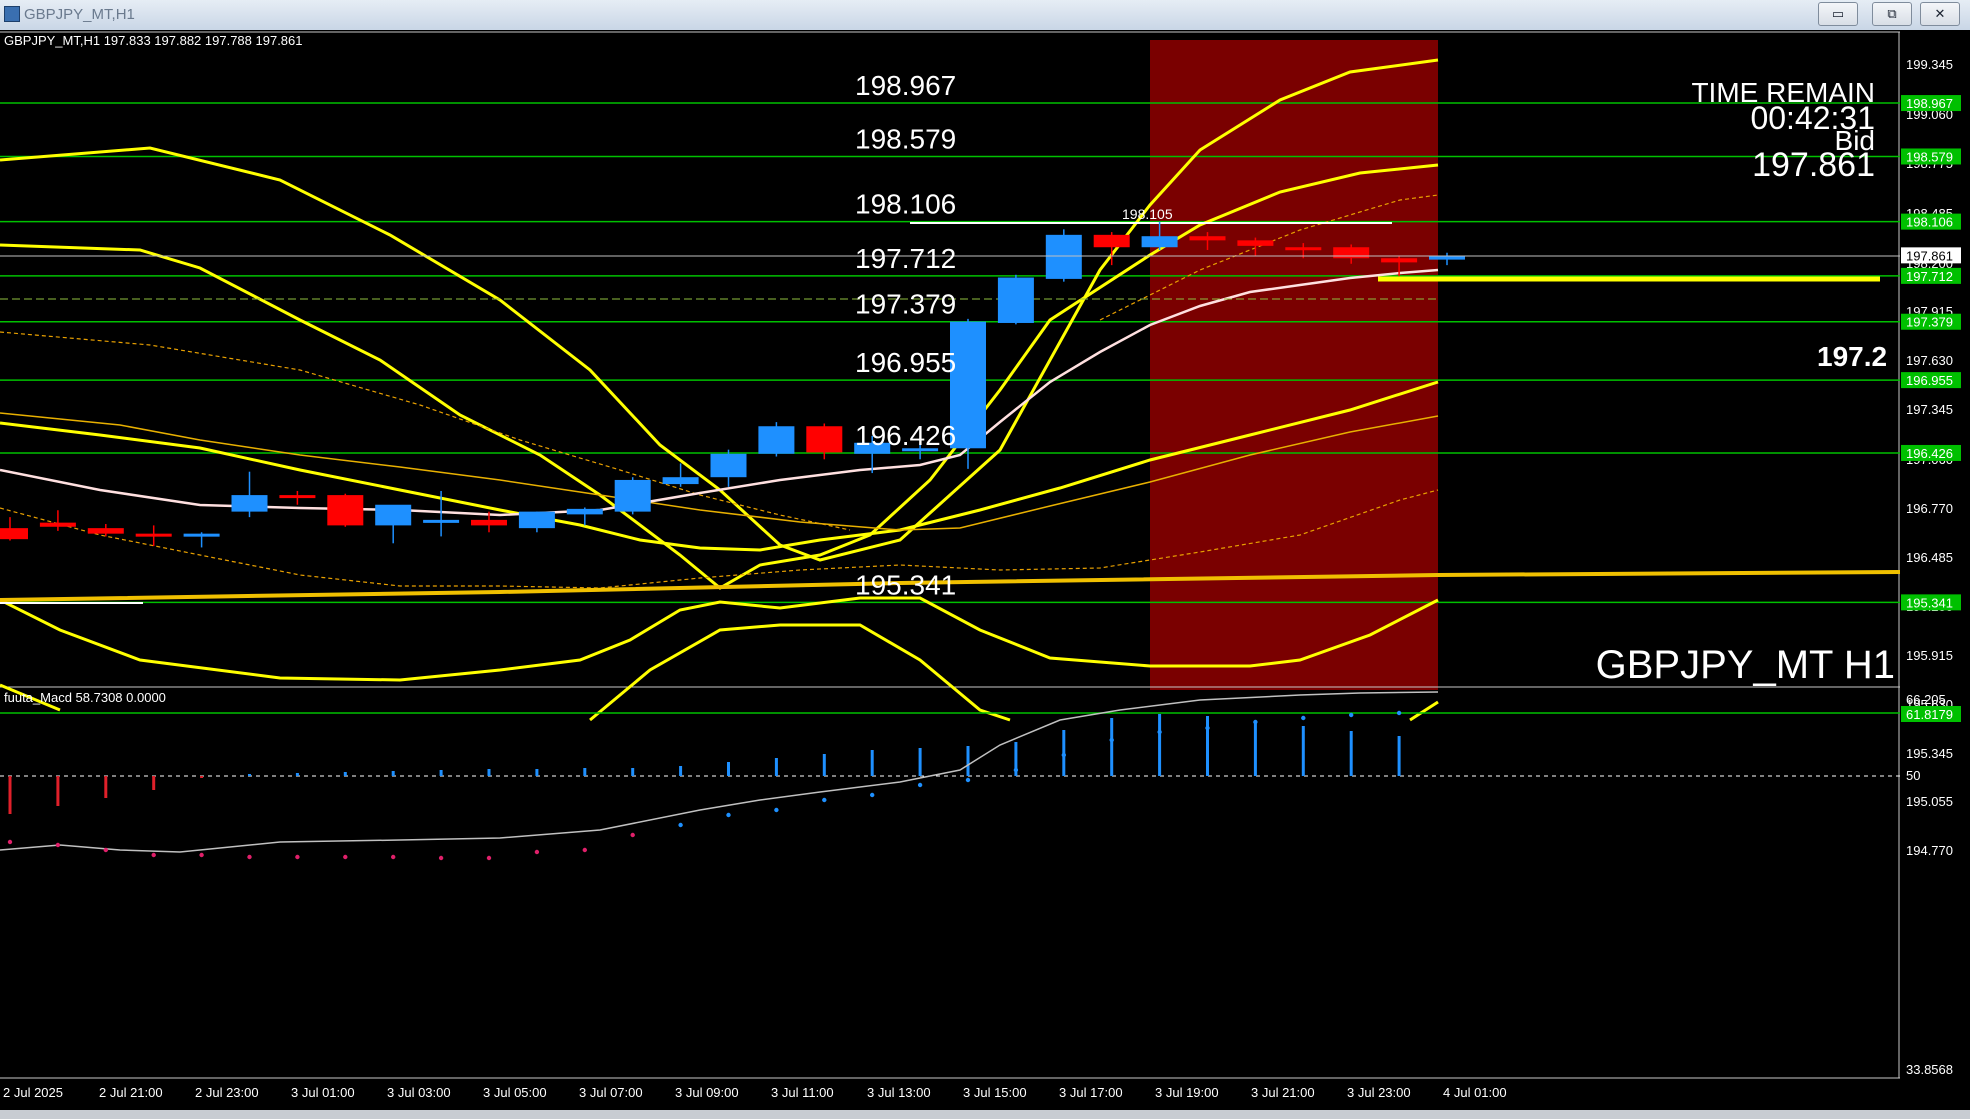 The image size is (1970, 1119). What do you see at coordinates (79, 14) in the screenshot?
I see `window-title: GBPJPY_MT,H1` at bounding box center [79, 14].